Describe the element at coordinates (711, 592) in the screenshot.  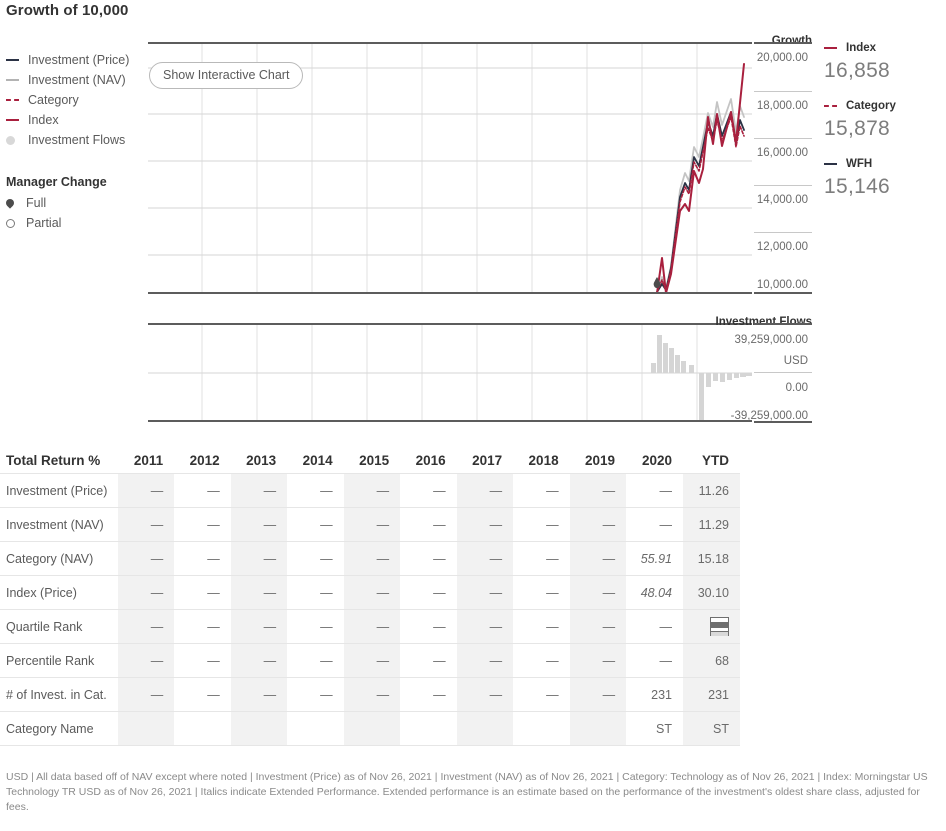
I see `table-cell: 30.10` at that location.